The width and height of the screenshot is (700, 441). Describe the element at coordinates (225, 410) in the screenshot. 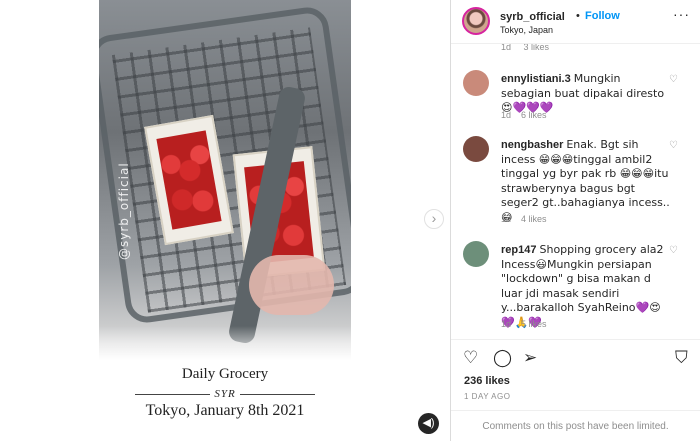

I see `video-caption-date: Tokyo, January 8th 2021` at that location.